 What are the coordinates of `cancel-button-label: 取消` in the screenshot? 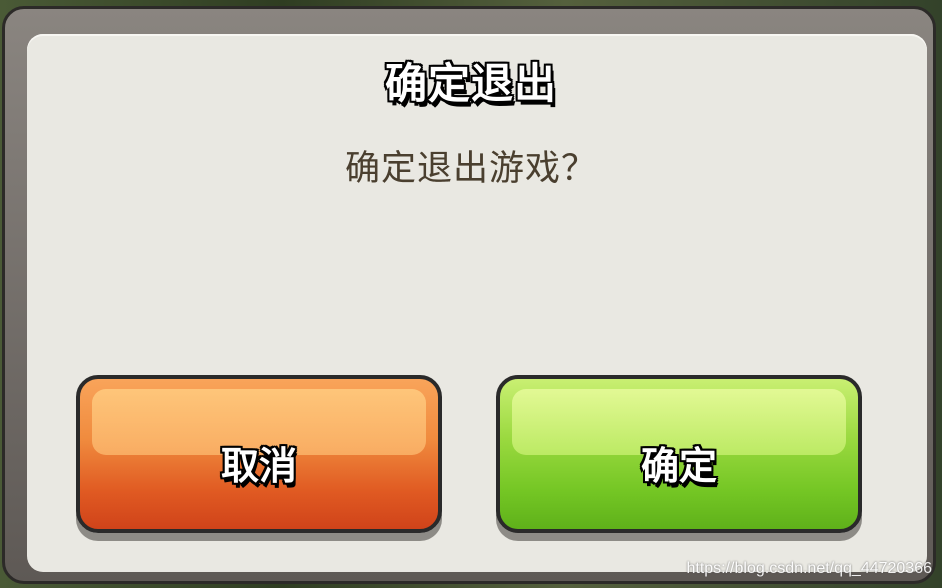 It's located at (258, 466).